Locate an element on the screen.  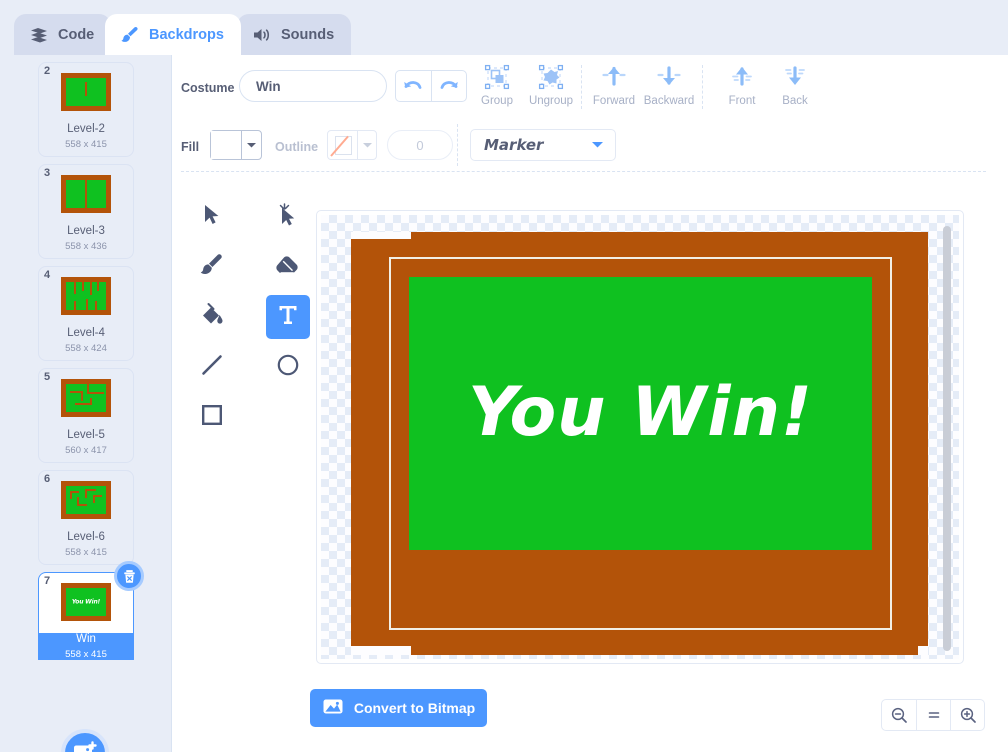
back-icon is located at coordinates (795, 77).